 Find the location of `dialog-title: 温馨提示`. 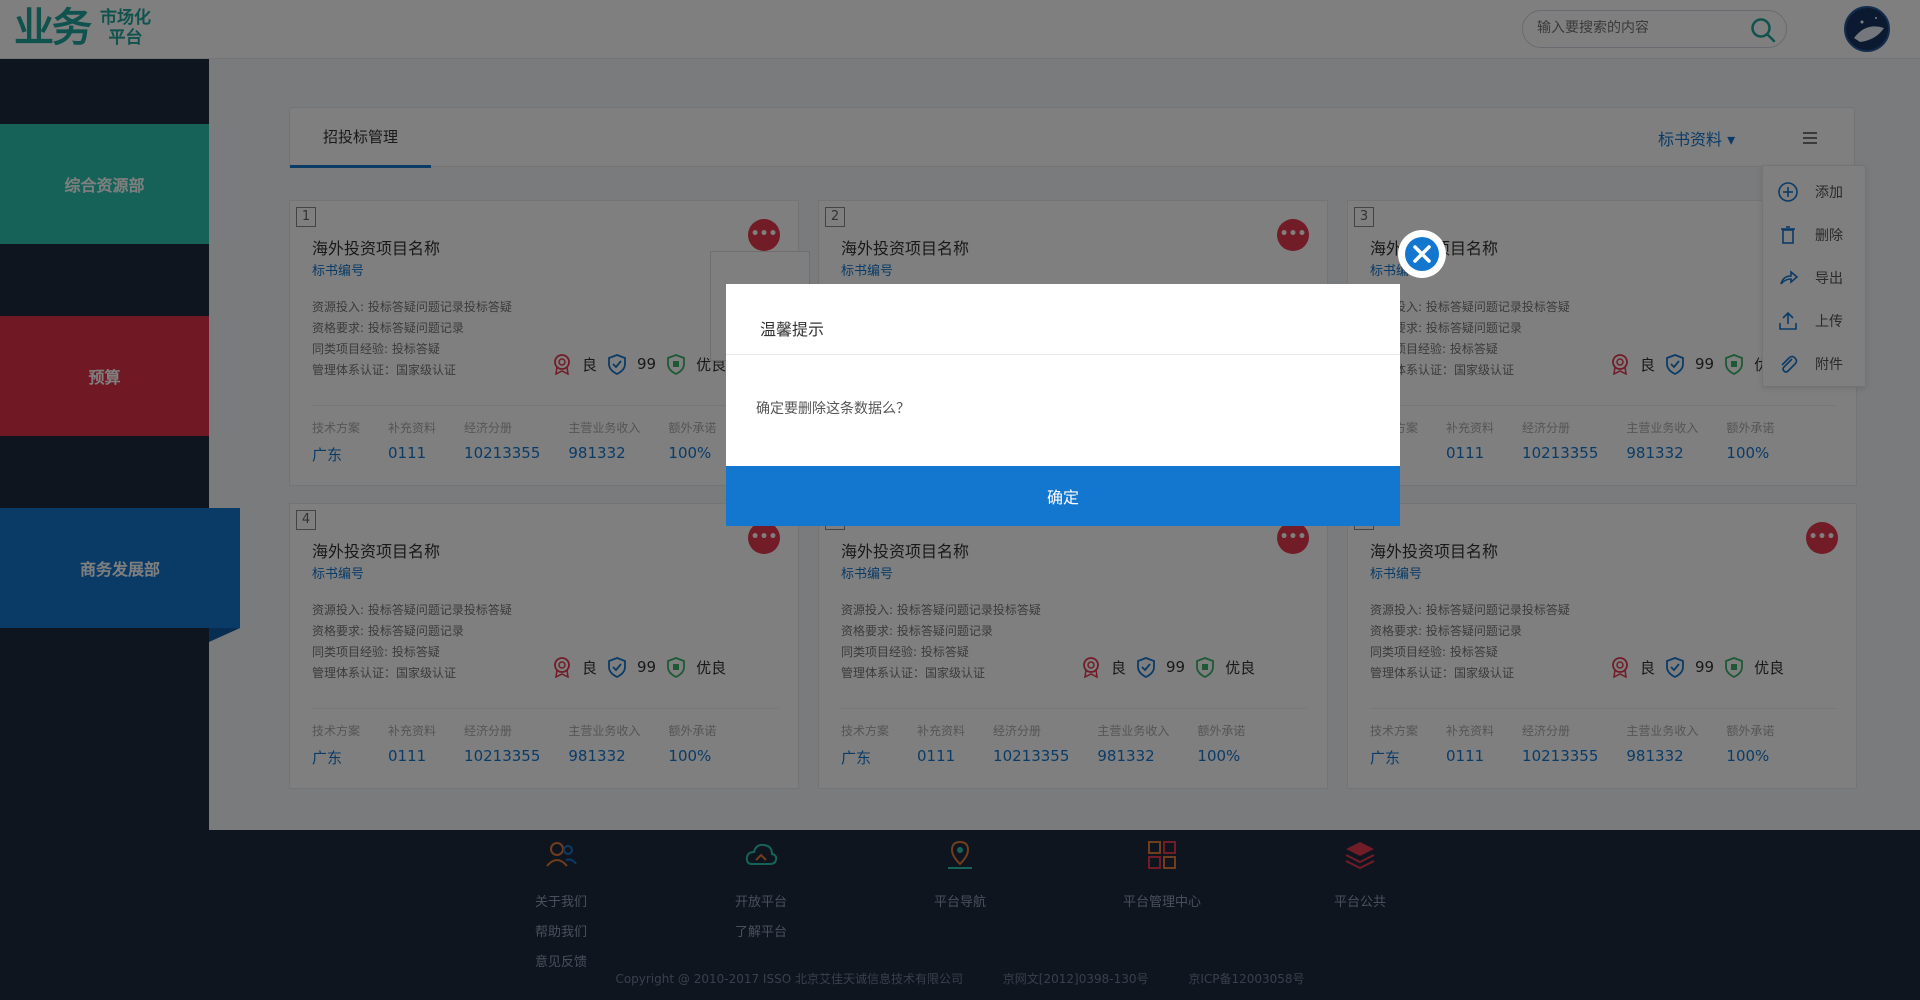

dialog-title: 温馨提示 is located at coordinates (792, 329).